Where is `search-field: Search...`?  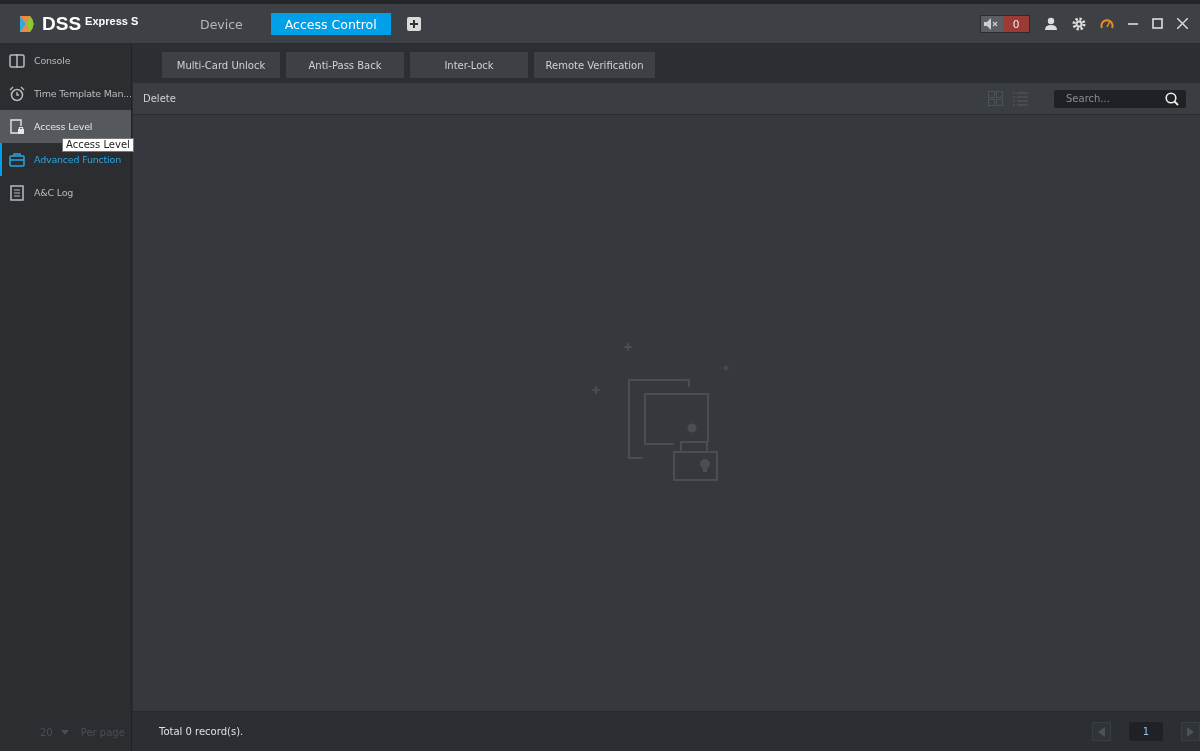
search-field: Search... is located at coordinates (1120, 98).